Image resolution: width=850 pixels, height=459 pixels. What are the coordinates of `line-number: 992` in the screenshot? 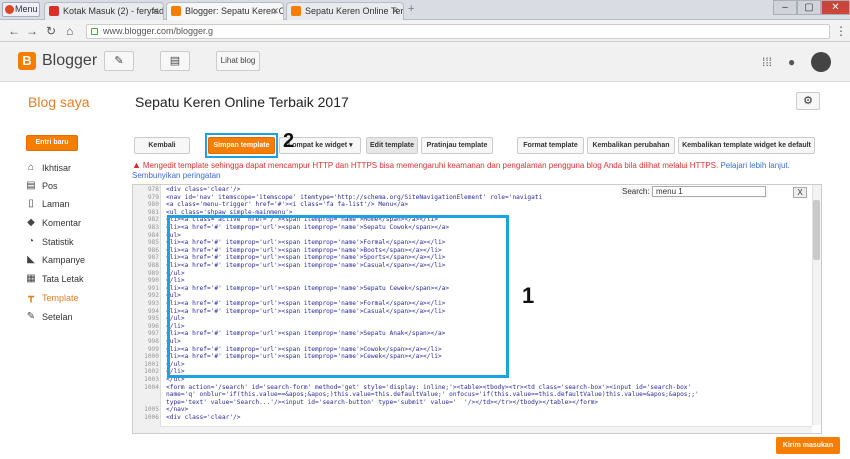 It's located at (153, 296).